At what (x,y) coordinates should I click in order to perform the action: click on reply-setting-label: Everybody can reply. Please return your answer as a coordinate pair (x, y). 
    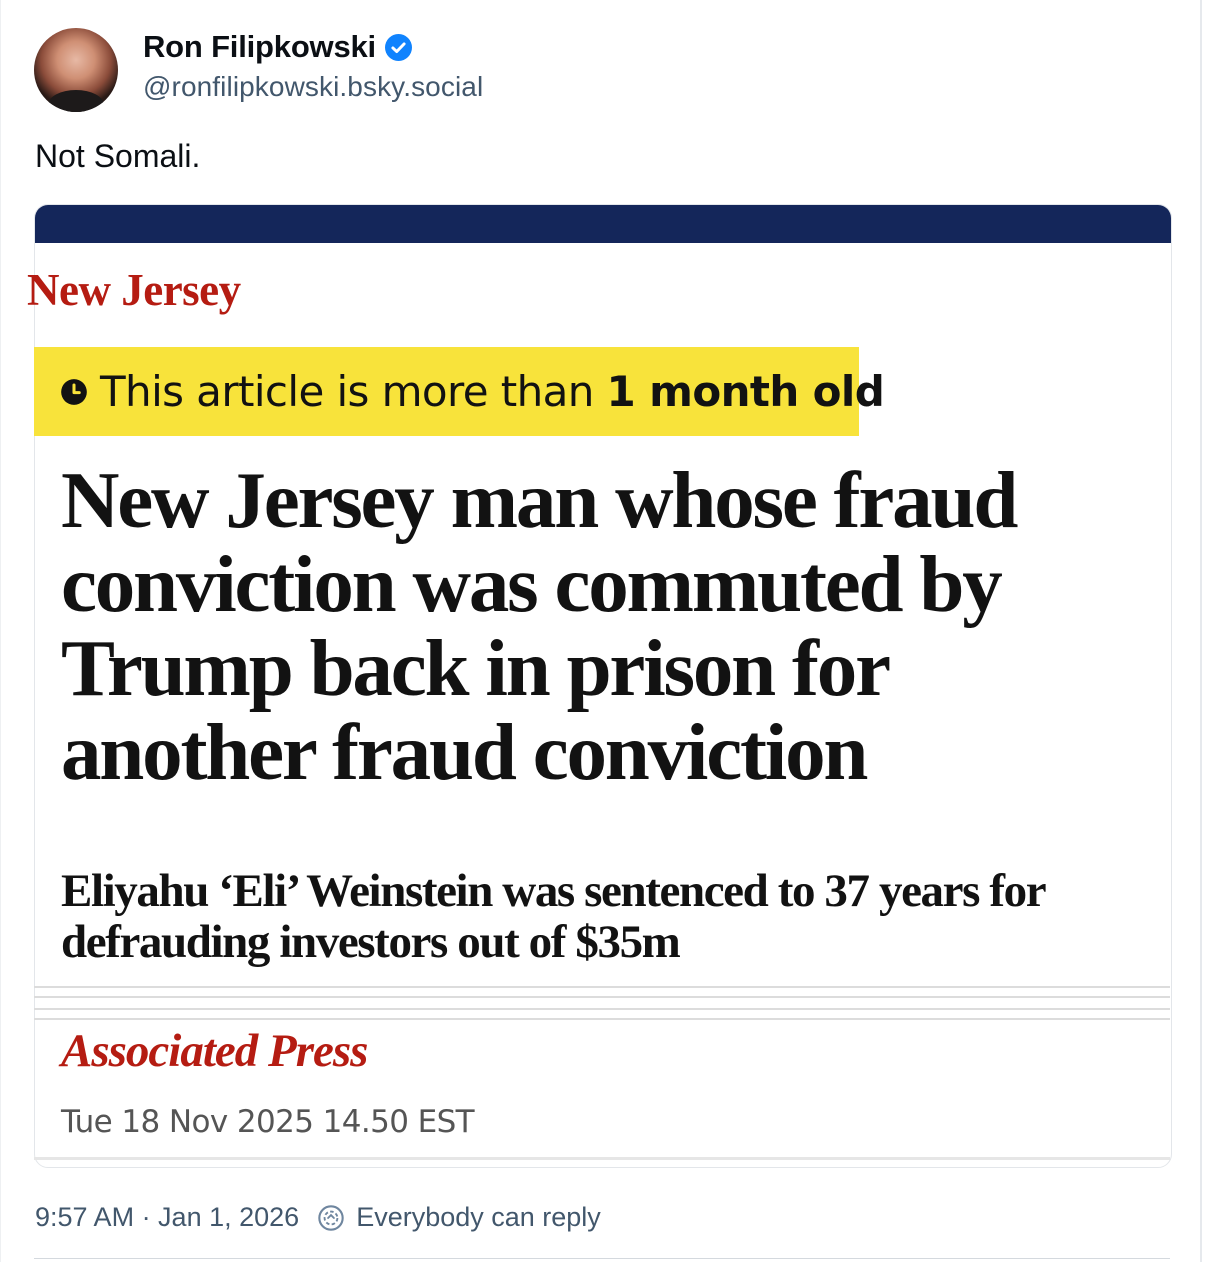
    Looking at the image, I should click on (478, 1217).